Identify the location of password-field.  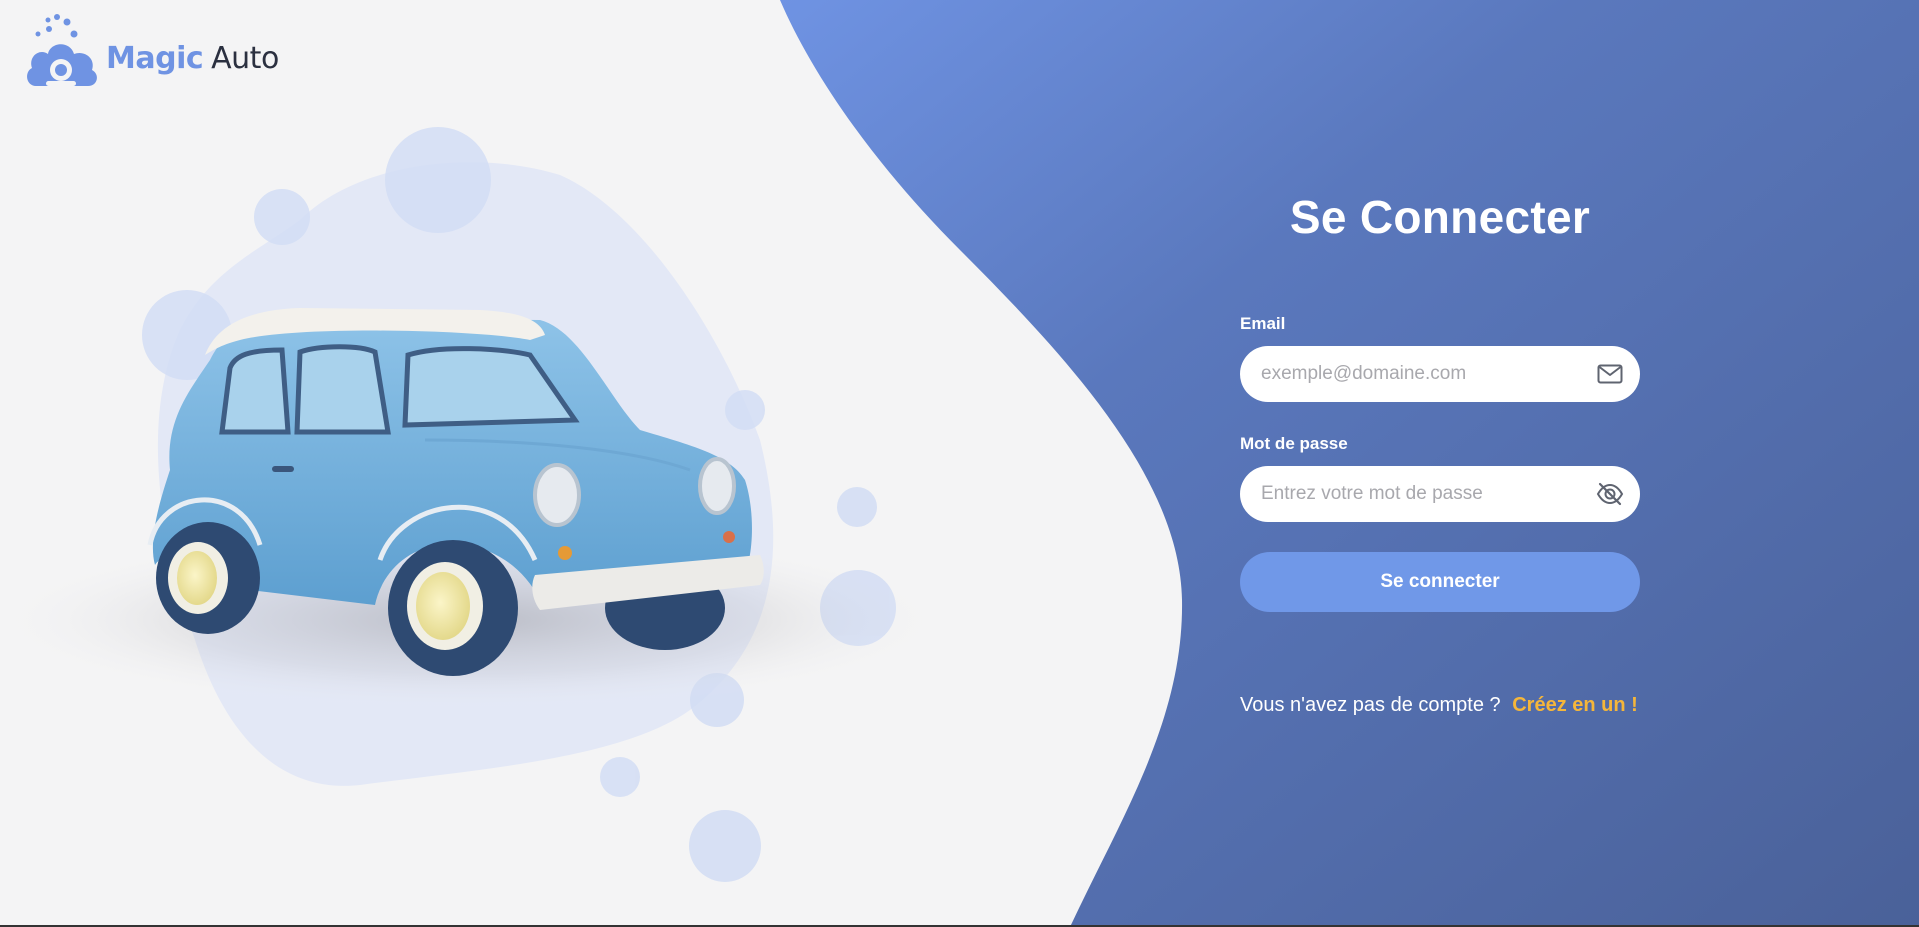
(1410, 494).